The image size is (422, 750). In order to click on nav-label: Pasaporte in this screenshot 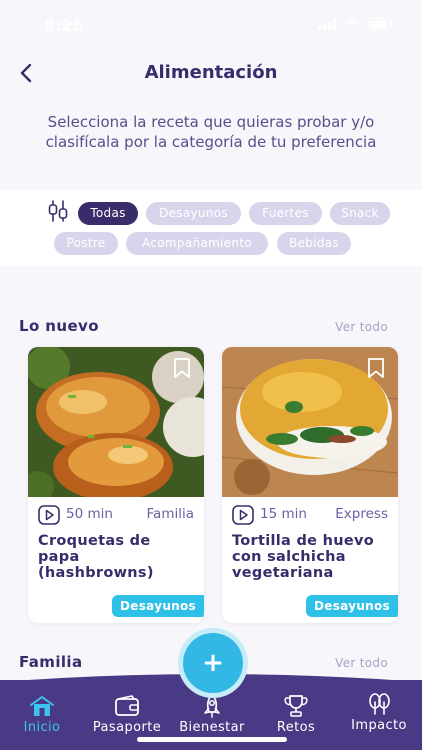, I will do `click(127, 727)`.